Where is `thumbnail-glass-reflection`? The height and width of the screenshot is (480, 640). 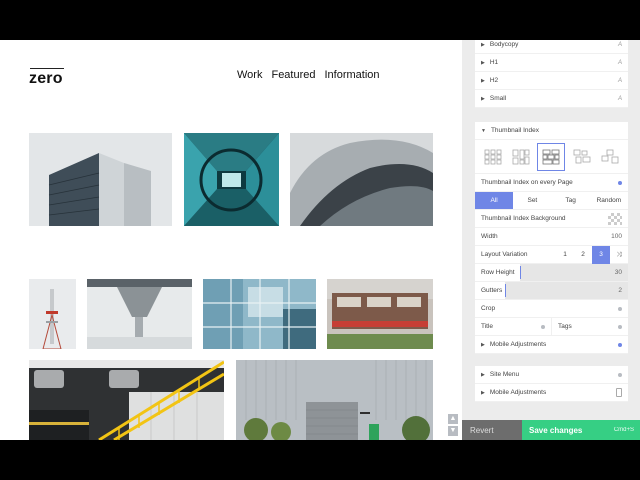
thumbnail-glass-reflection is located at coordinates (259, 314).